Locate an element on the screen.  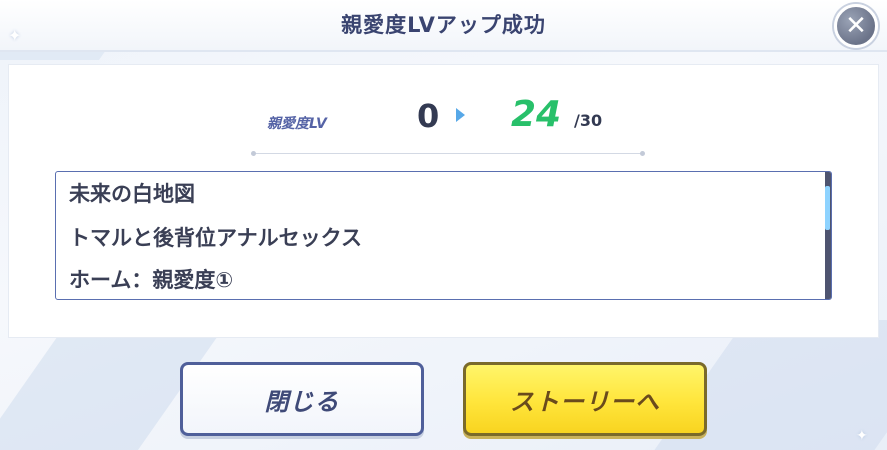
list-item: ホーム：親愛度① is located at coordinates (151, 280).